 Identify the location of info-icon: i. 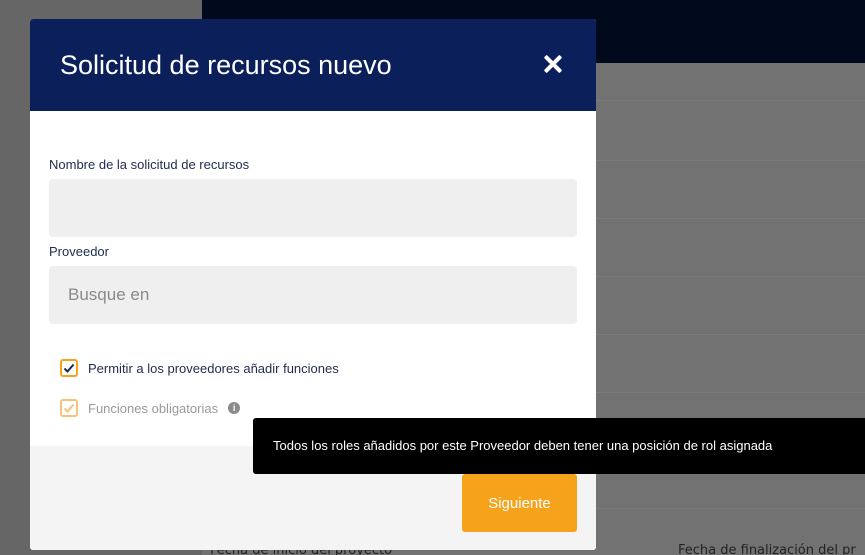
(234, 408).